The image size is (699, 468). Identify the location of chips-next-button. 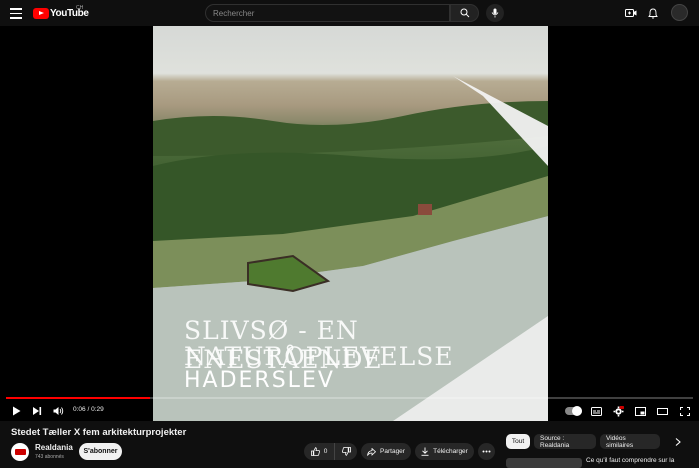
(678, 442).